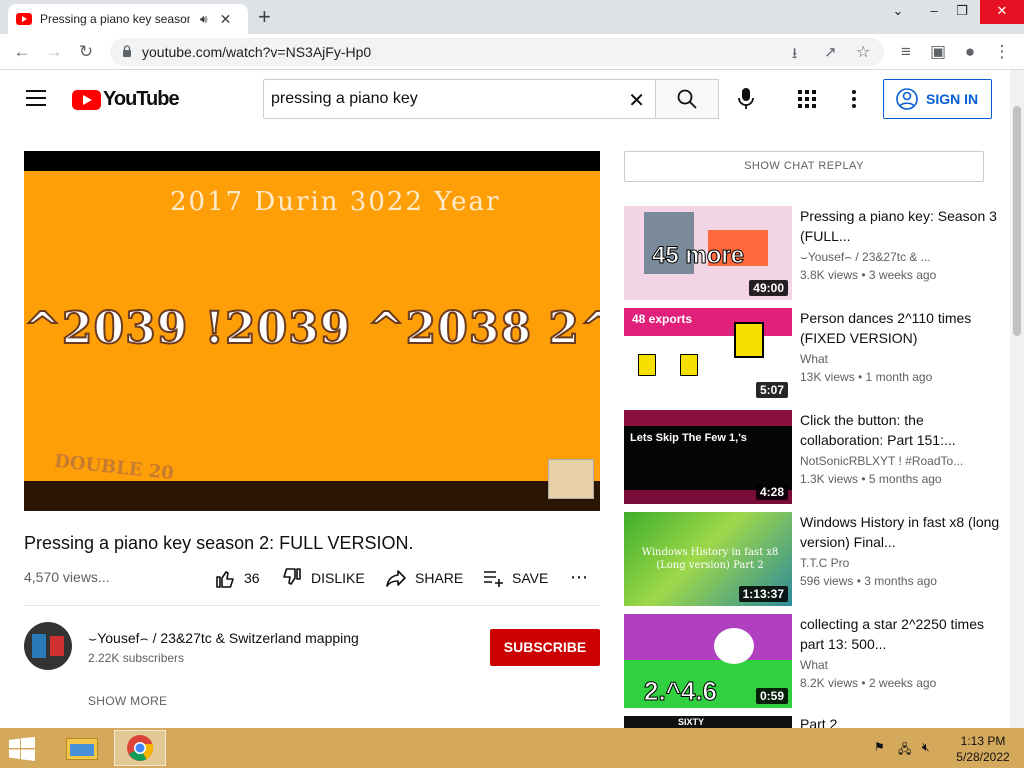 This screenshot has height=768, width=1024. What do you see at coordinates (962, 12) in the screenshot?
I see `restore-button: ❐` at bounding box center [962, 12].